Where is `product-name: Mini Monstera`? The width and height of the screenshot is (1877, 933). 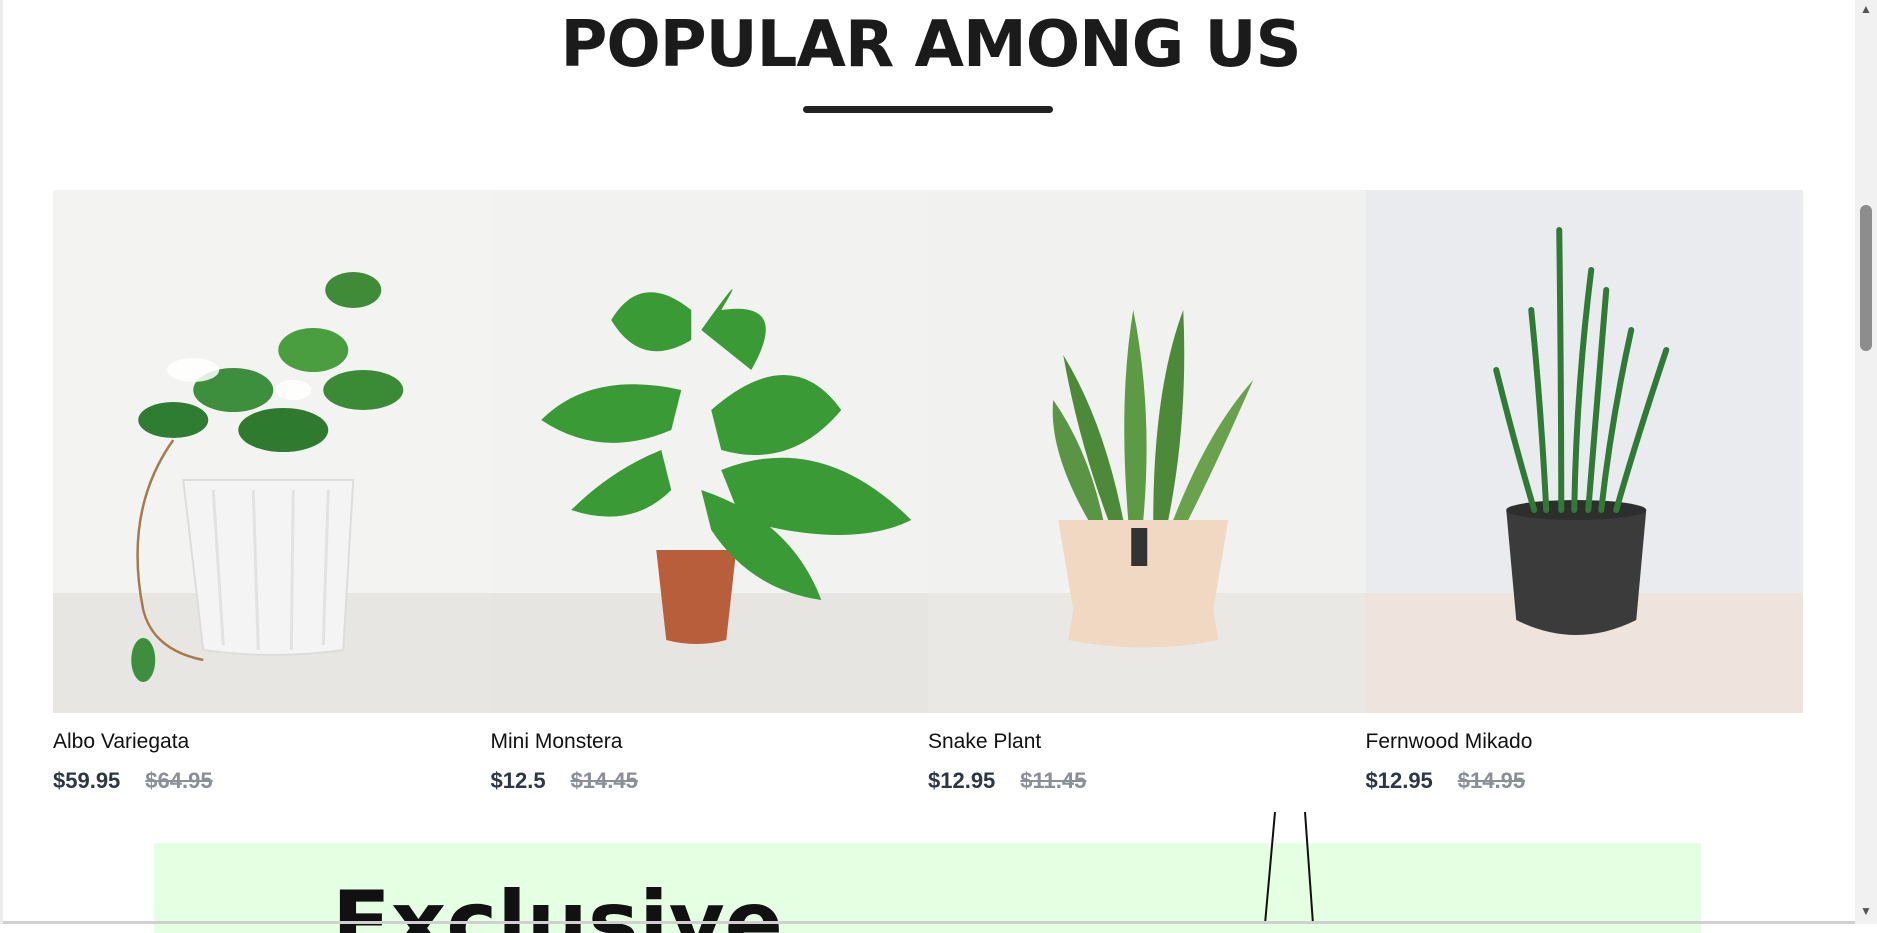 product-name: Mini Monstera is located at coordinates (557, 742).